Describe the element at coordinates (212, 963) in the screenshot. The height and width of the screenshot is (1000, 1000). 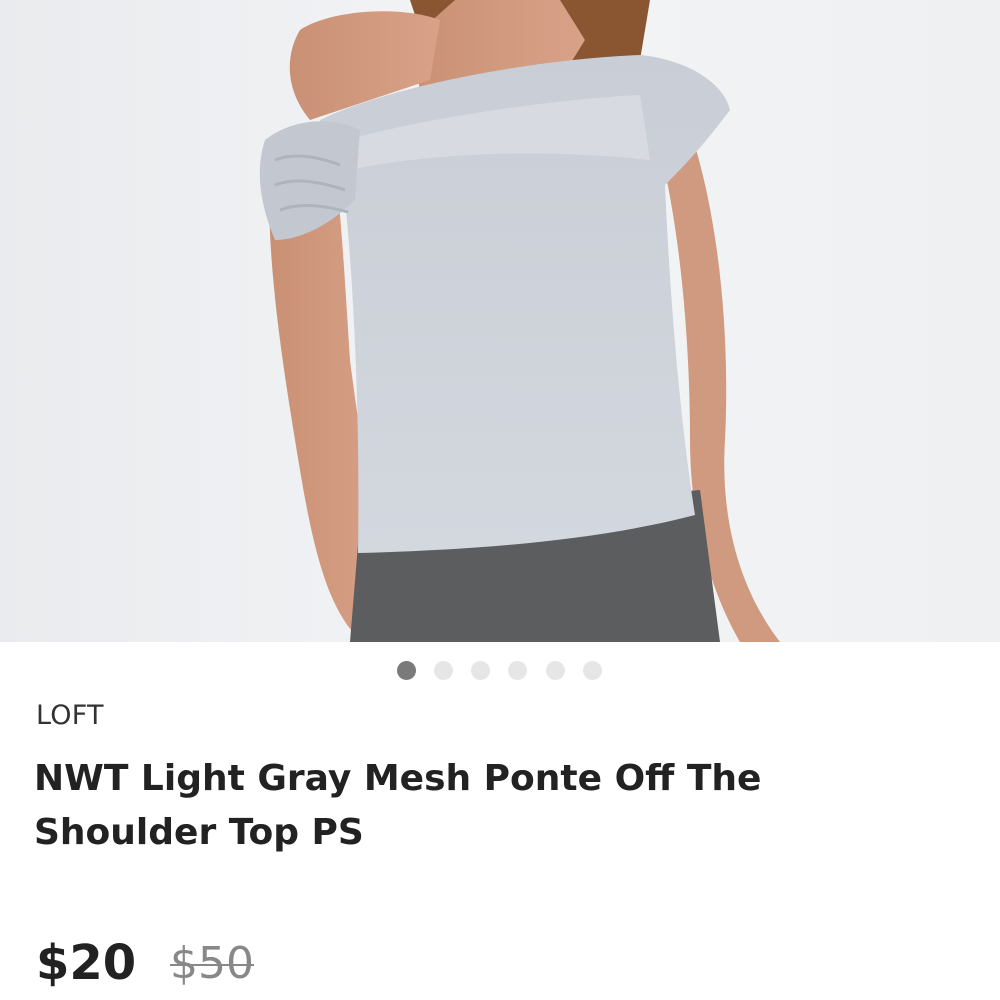
I see `original-price: $50` at that location.